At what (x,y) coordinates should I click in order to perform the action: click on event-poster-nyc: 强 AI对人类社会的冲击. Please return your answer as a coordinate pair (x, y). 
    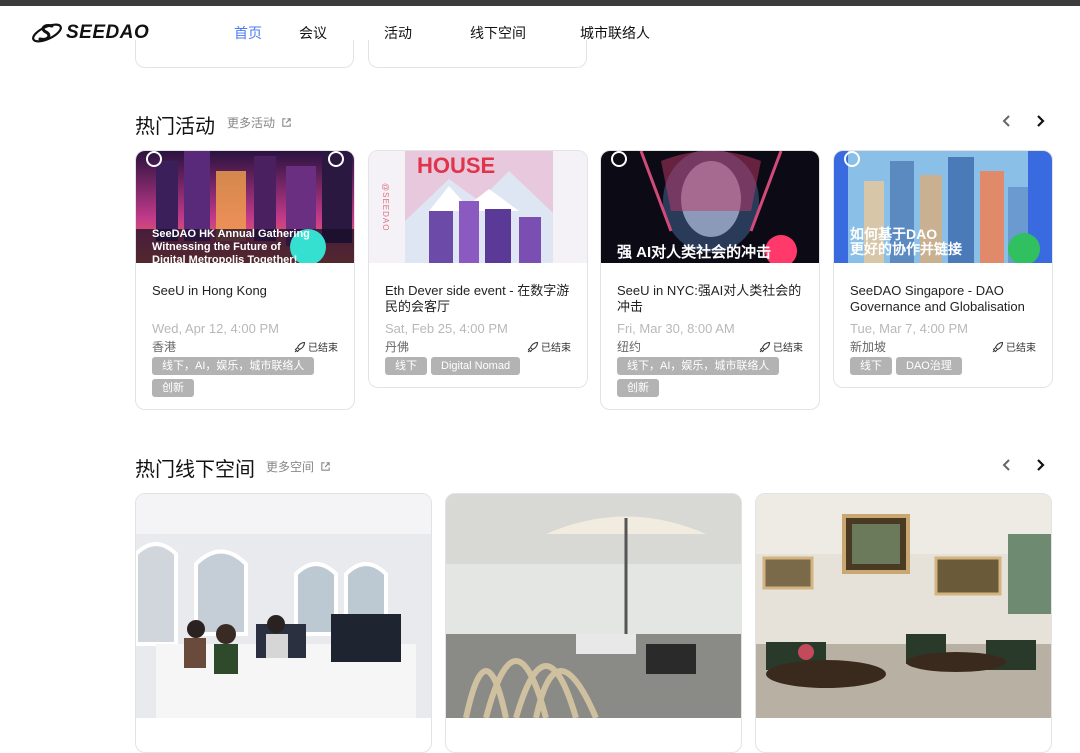
    Looking at the image, I should click on (710, 207).